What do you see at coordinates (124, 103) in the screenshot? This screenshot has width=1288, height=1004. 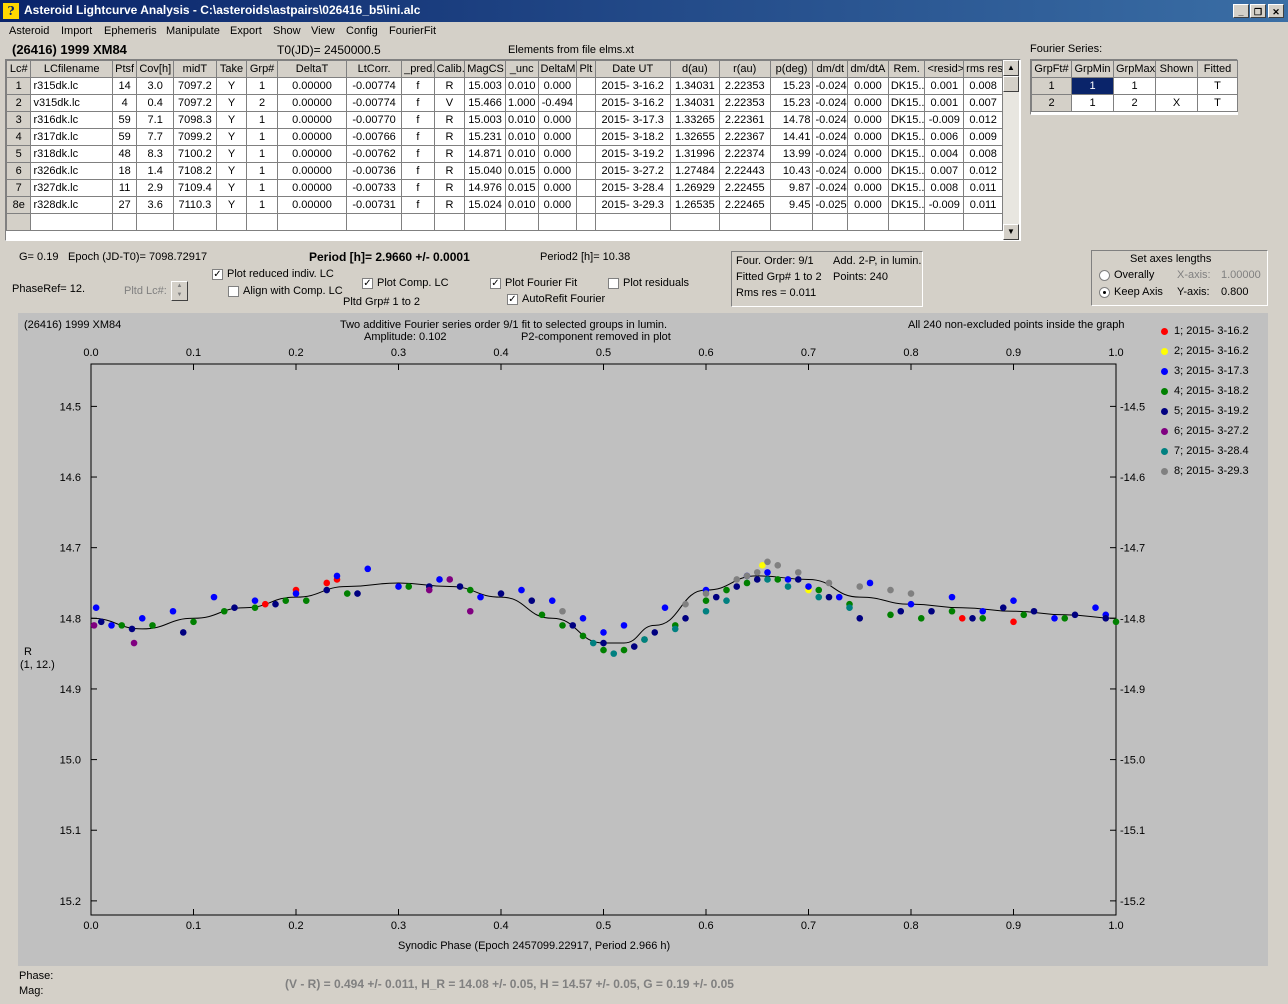 I see `table-cell: 4` at bounding box center [124, 103].